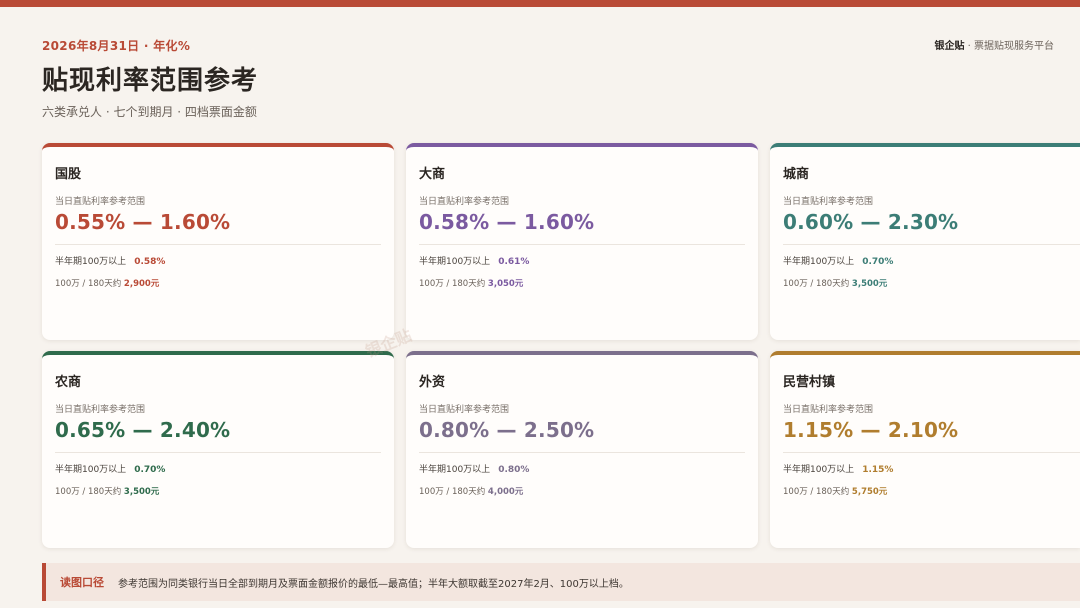 This screenshot has height=608, width=1080. What do you see at coordinates (540, 3) in the screenshot?
I see `top-accent-bar` at bounding box center [540, 3].